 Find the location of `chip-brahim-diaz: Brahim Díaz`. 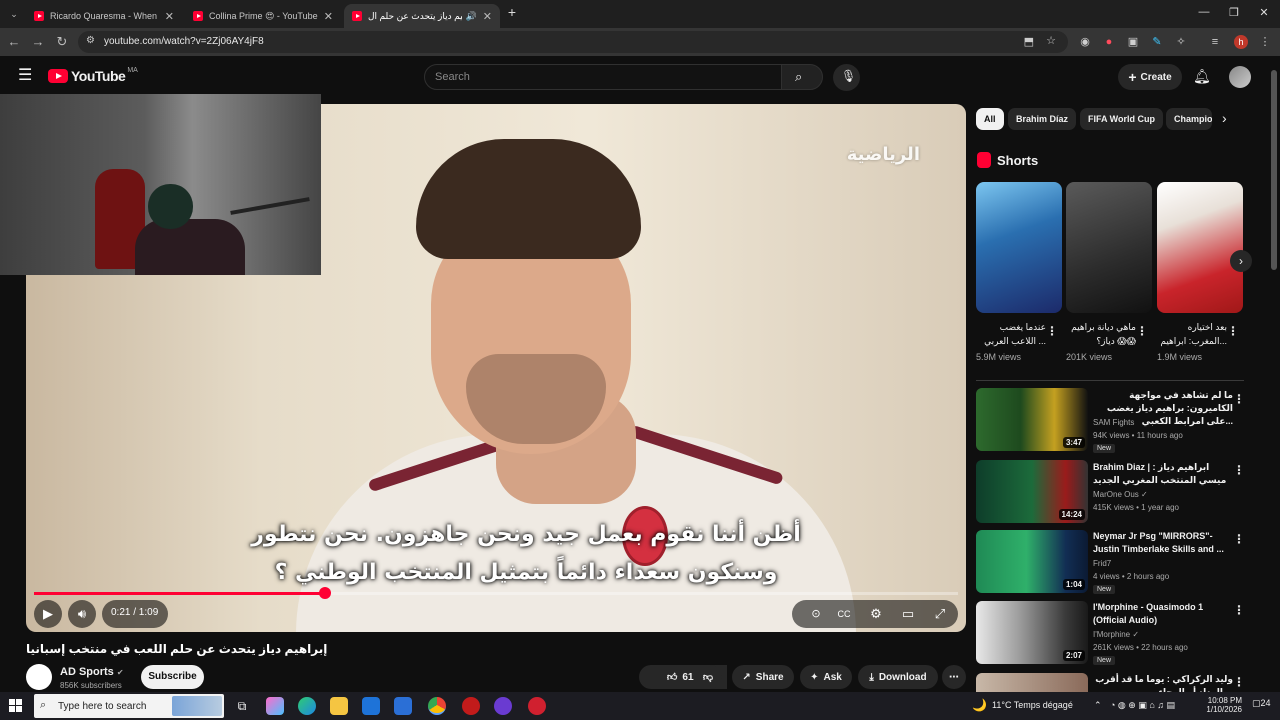

chip-brahim-diaz: Brahim Díaz is located at coordinates (1042, 119).